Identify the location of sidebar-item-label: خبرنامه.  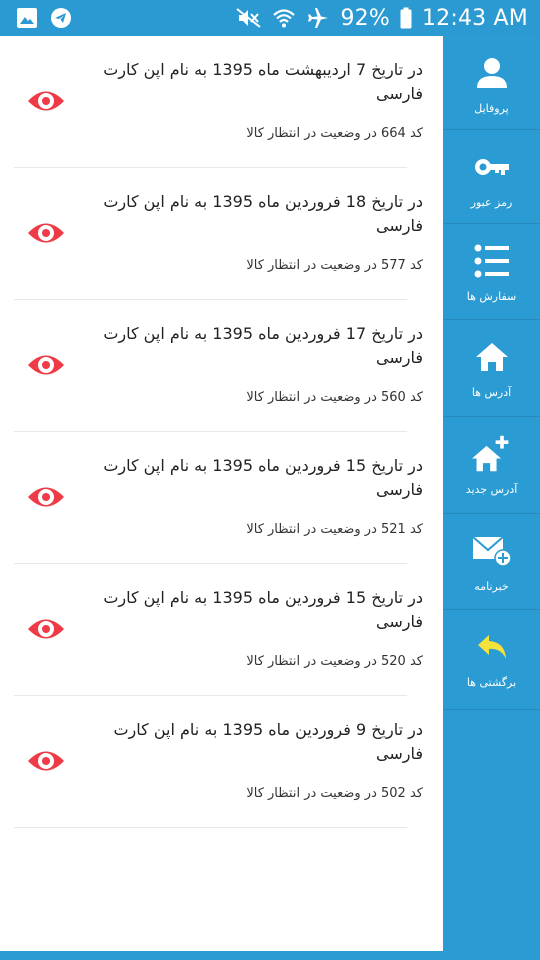
(491, 586).